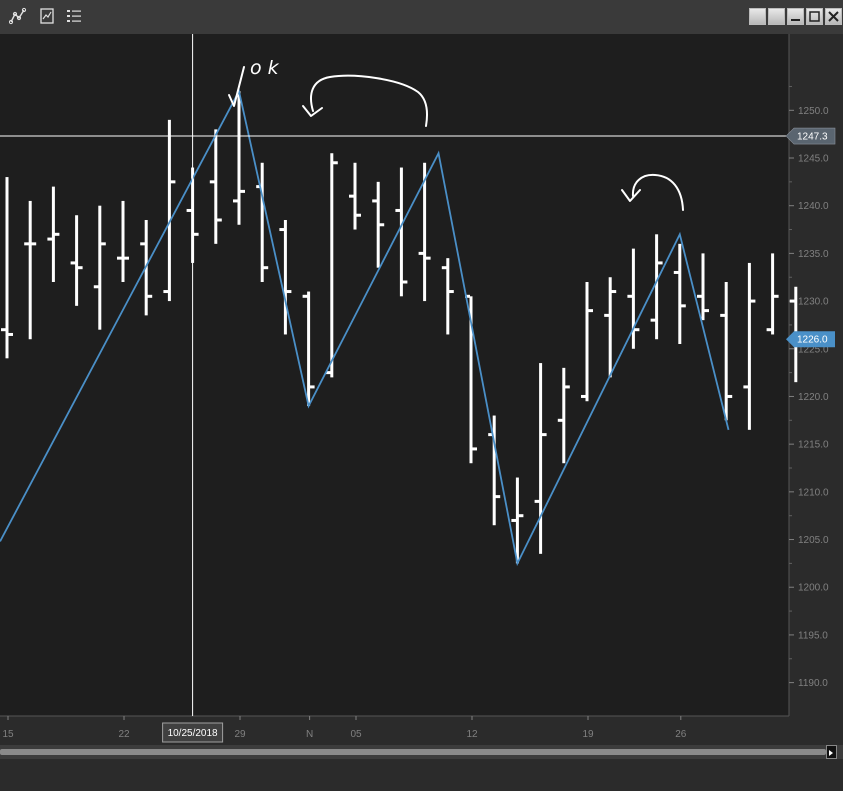  I want to click on svg-text: 1247.3, so click(812, 137).